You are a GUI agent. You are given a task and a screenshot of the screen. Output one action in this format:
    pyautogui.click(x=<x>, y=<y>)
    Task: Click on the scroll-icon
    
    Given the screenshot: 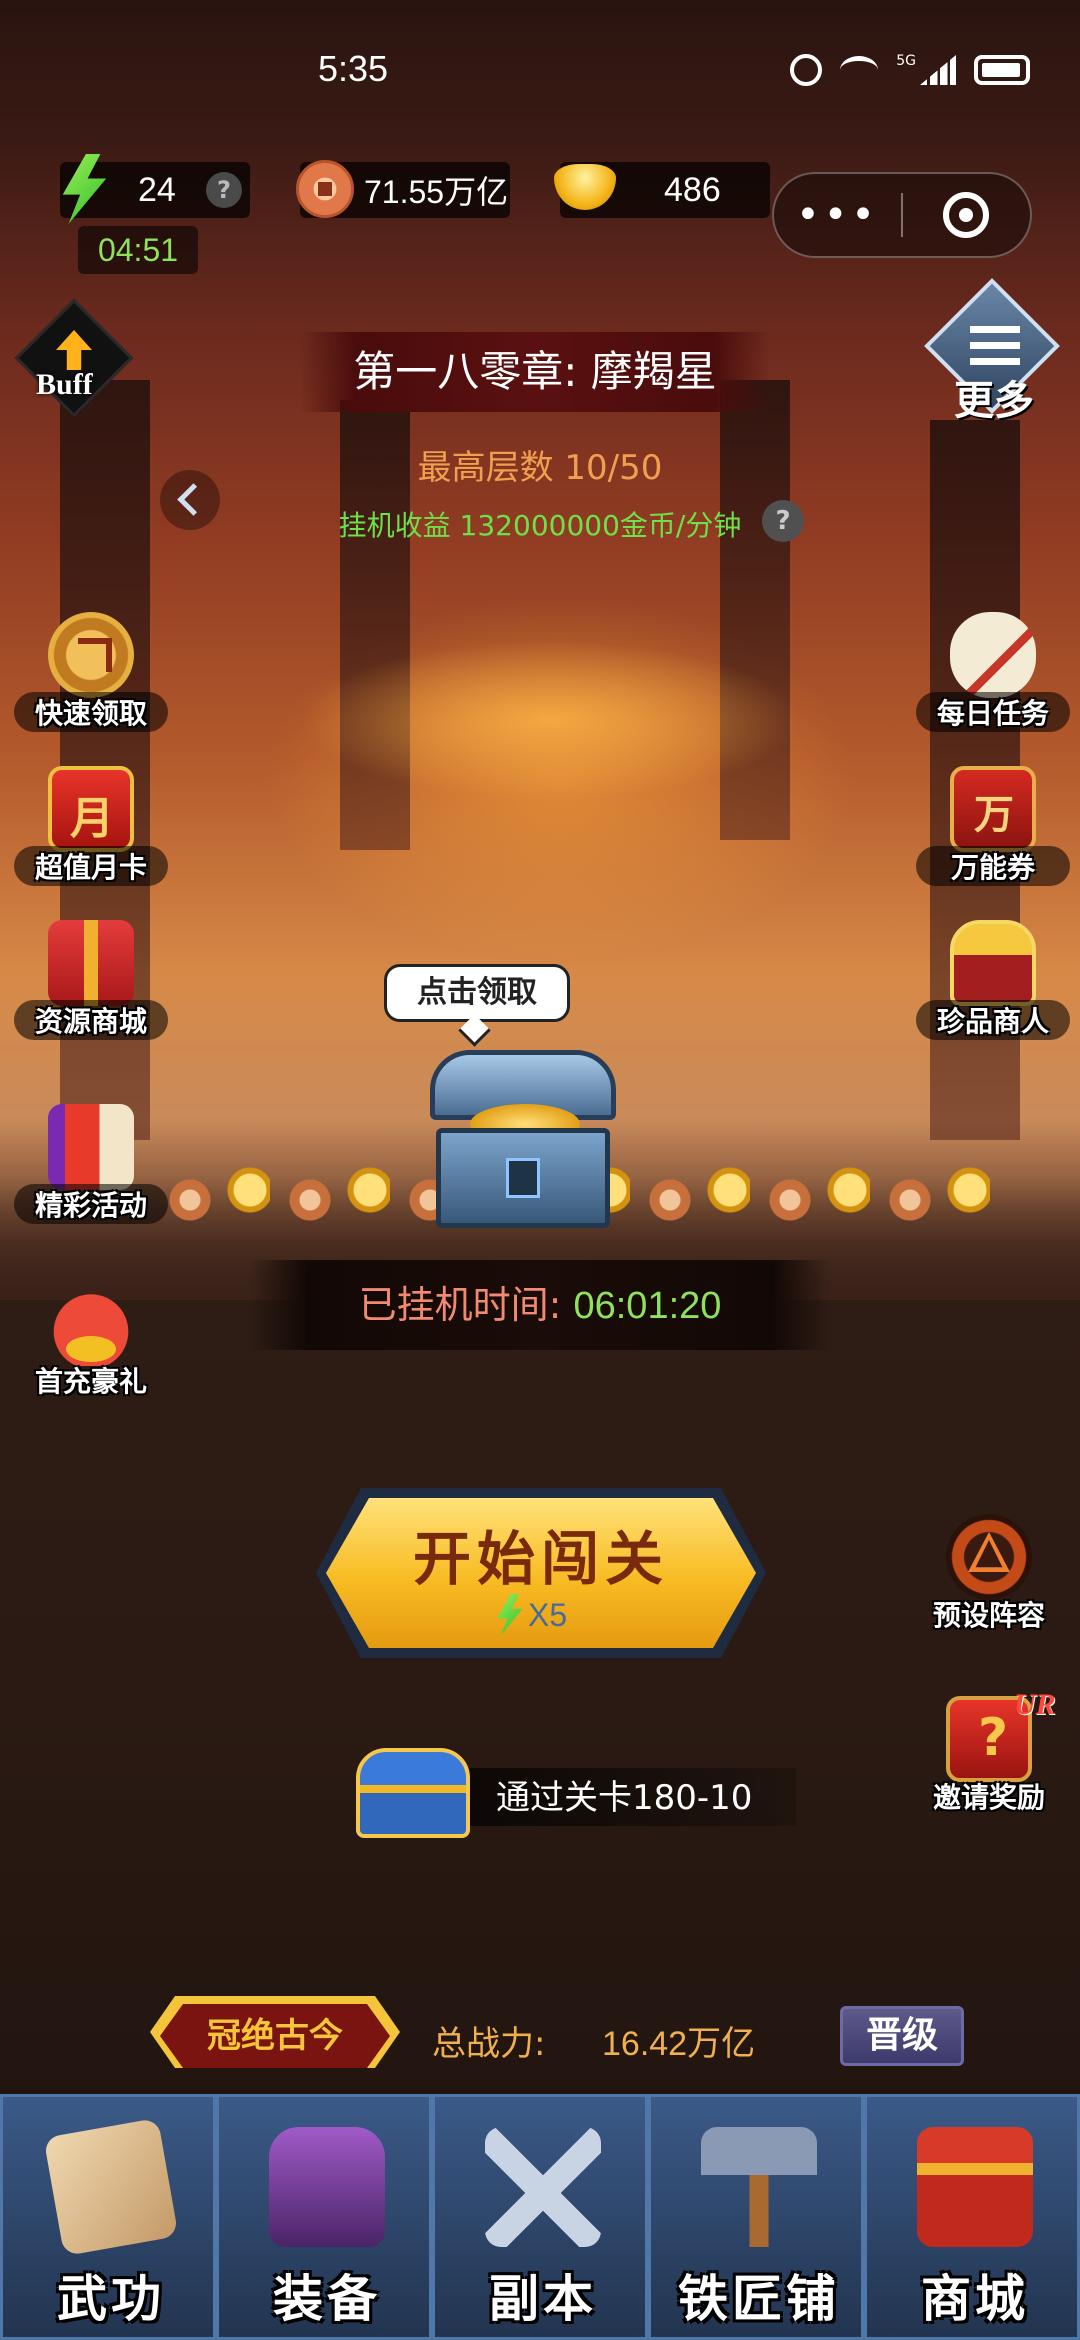 What is the action you would take?
    pyautogui.click(x=993, y=655)
    